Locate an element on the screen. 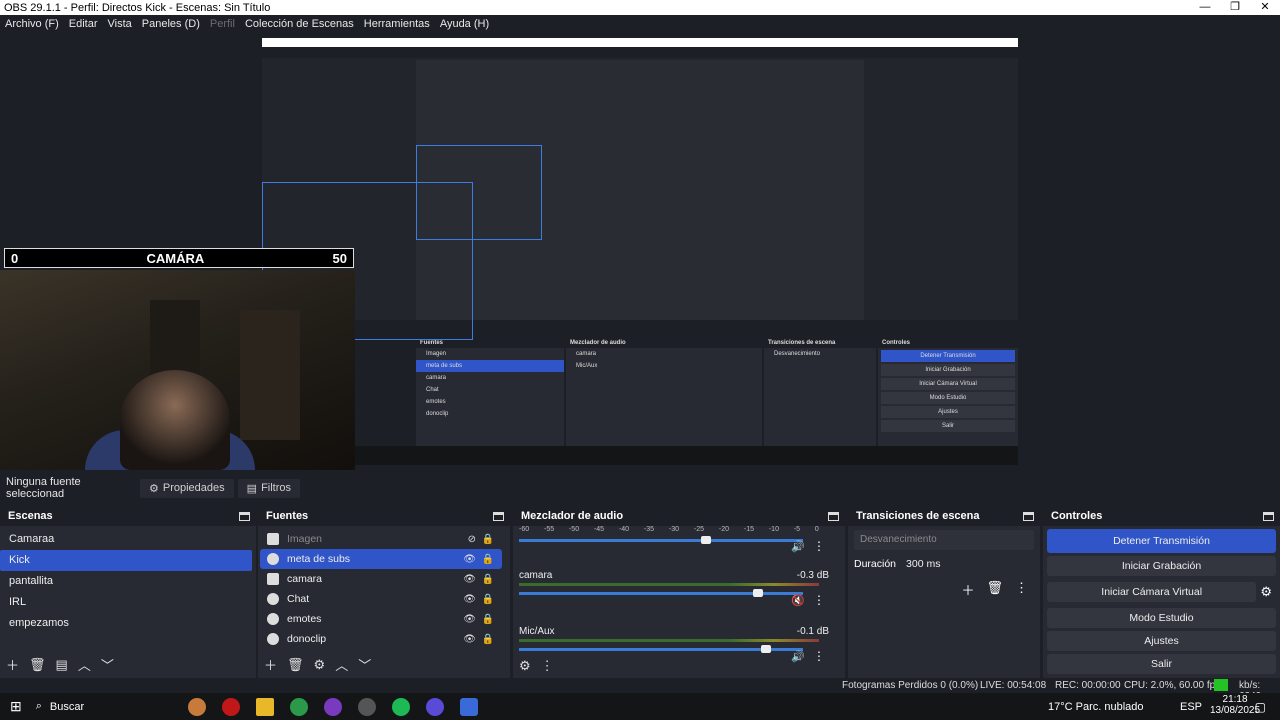 Image resolution: width=1280 pixels, height=720 pixels. chrome-icon is located at coordinates (298, 706).